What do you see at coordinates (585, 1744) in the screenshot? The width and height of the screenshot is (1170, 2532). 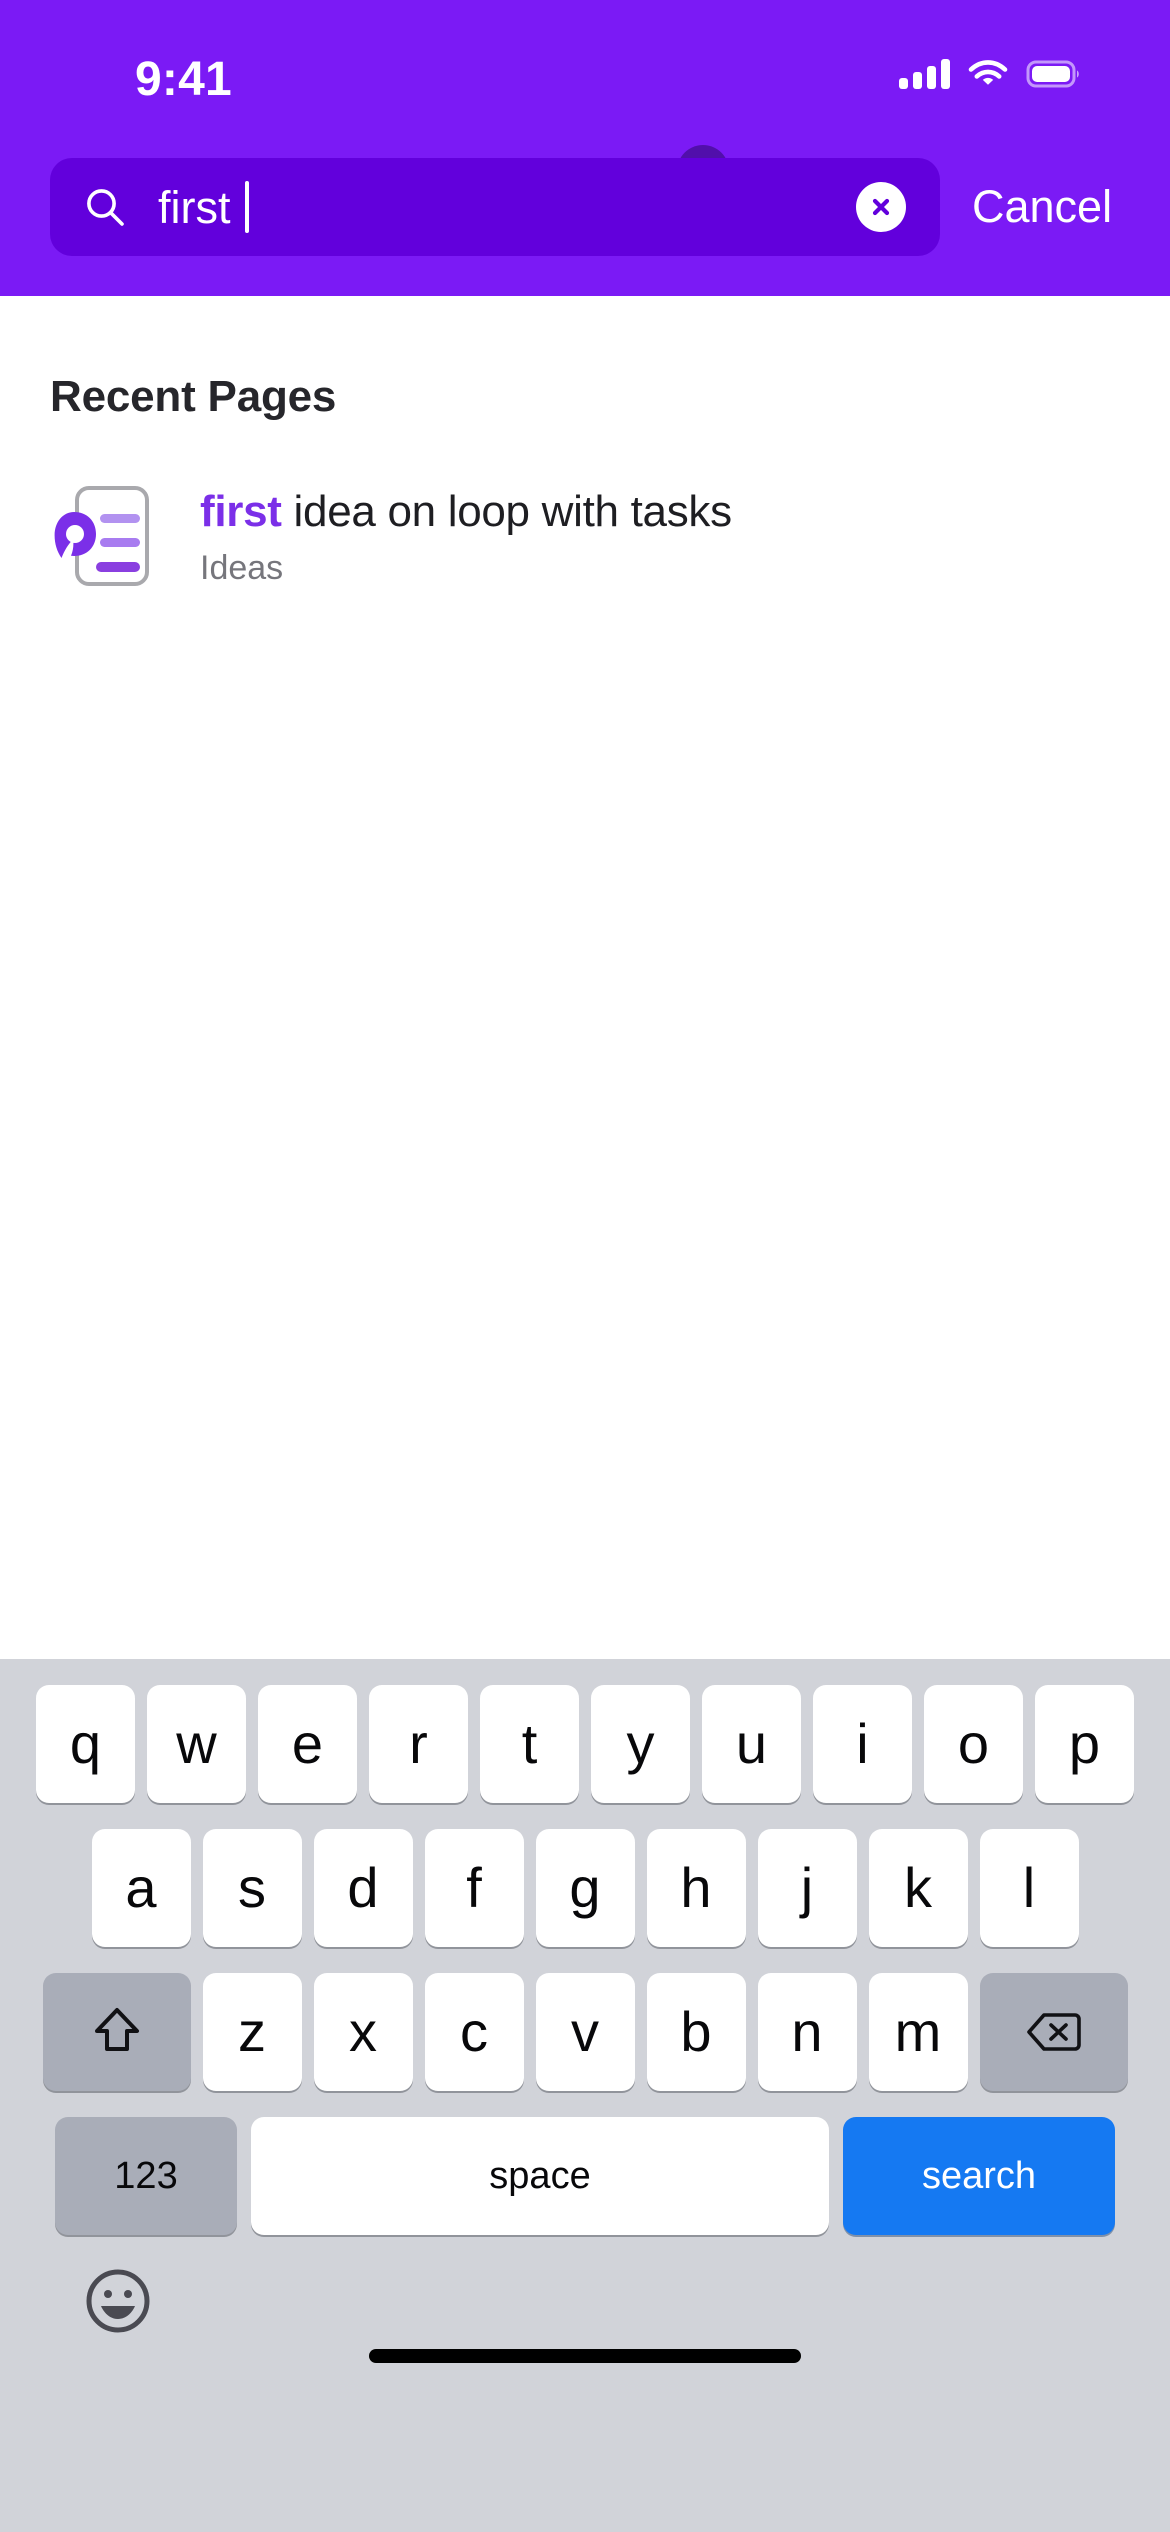 I see `keyboard-row-1: q w e r t y u i o p` at bounding box center [585, 1744].